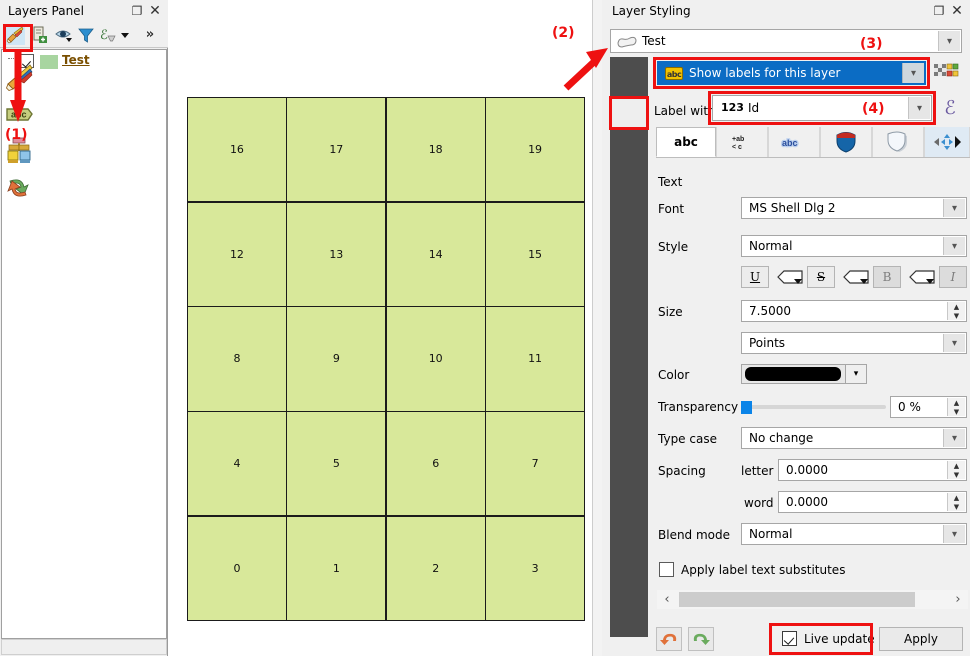 Image resolution: width=970 pixels, height=656 pixels. What do you see at coordinates (958, 599) in the screenshot?
I see `scroll-right-icon: ›` at bounding box center [958, 599].